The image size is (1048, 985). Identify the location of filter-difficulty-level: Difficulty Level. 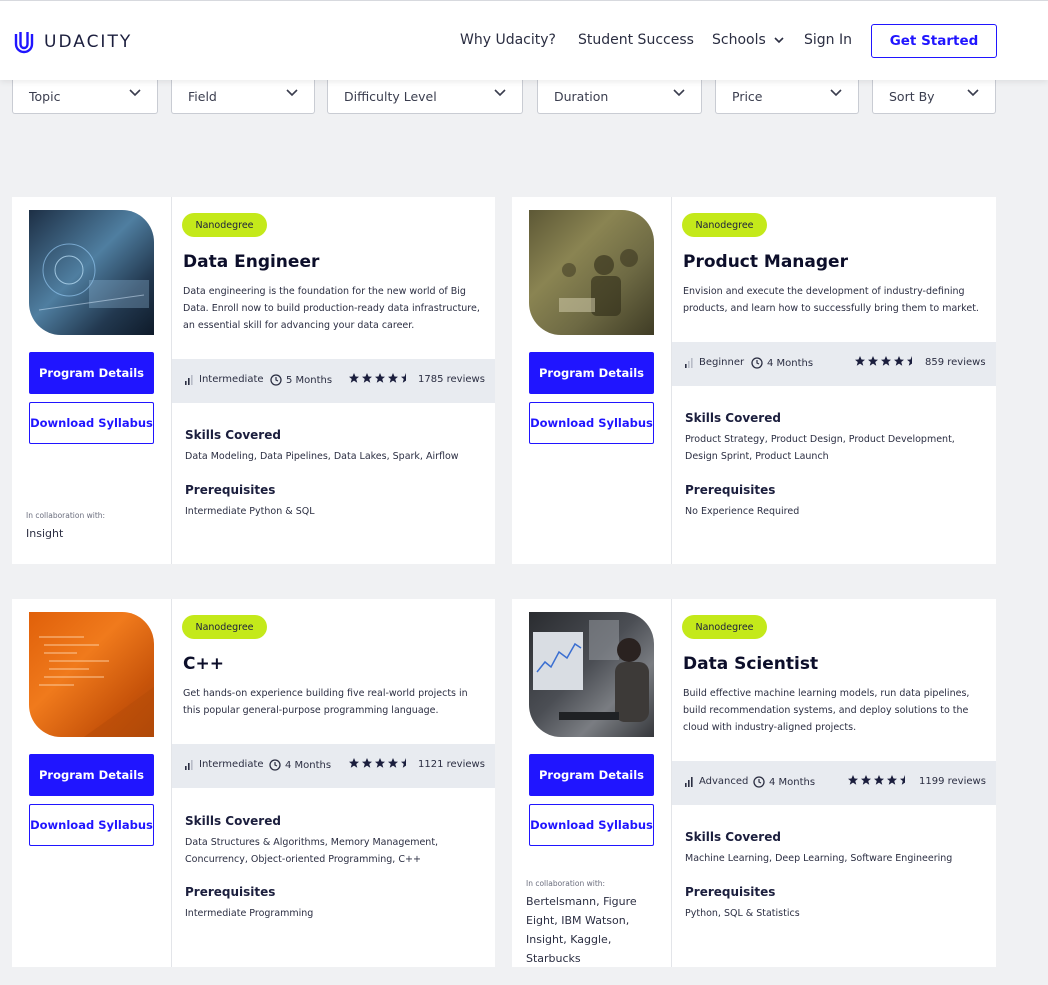
(425, 97).